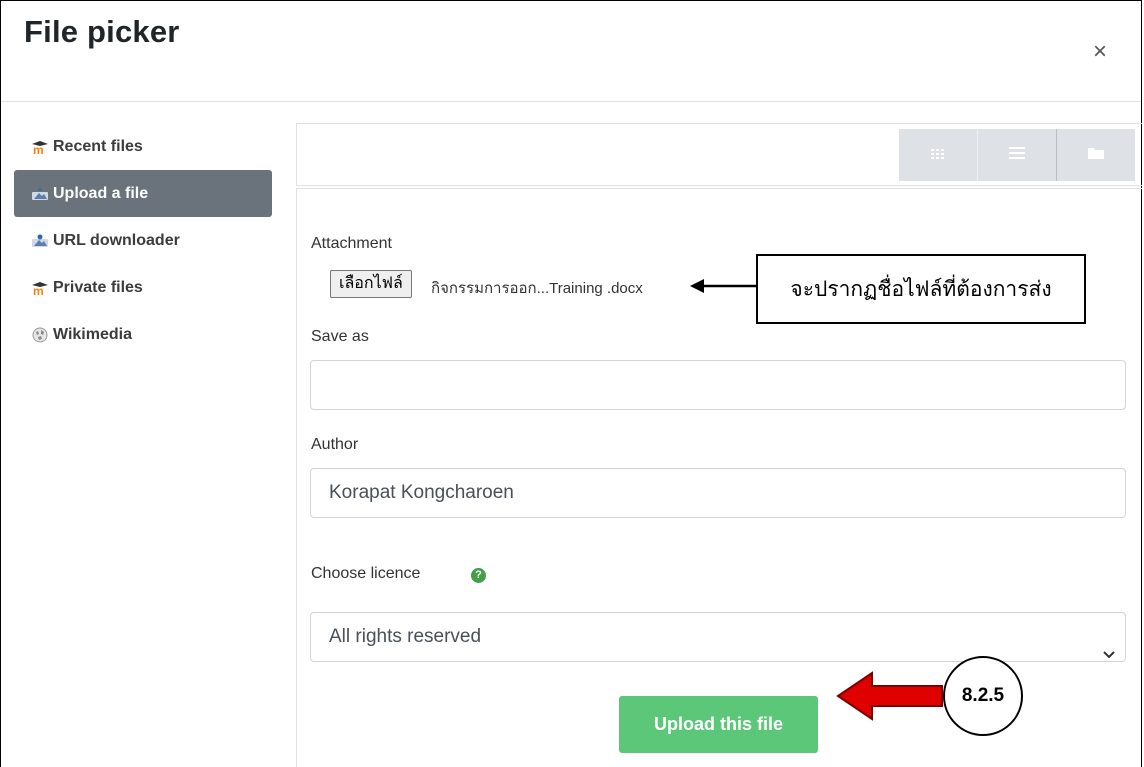 The height and width of the screenshot is (767, 1144). What do you see at coordinates (351, 243) in the screenshot?
I see `attachment-label: Attachment` at bounding box center [351, 243].